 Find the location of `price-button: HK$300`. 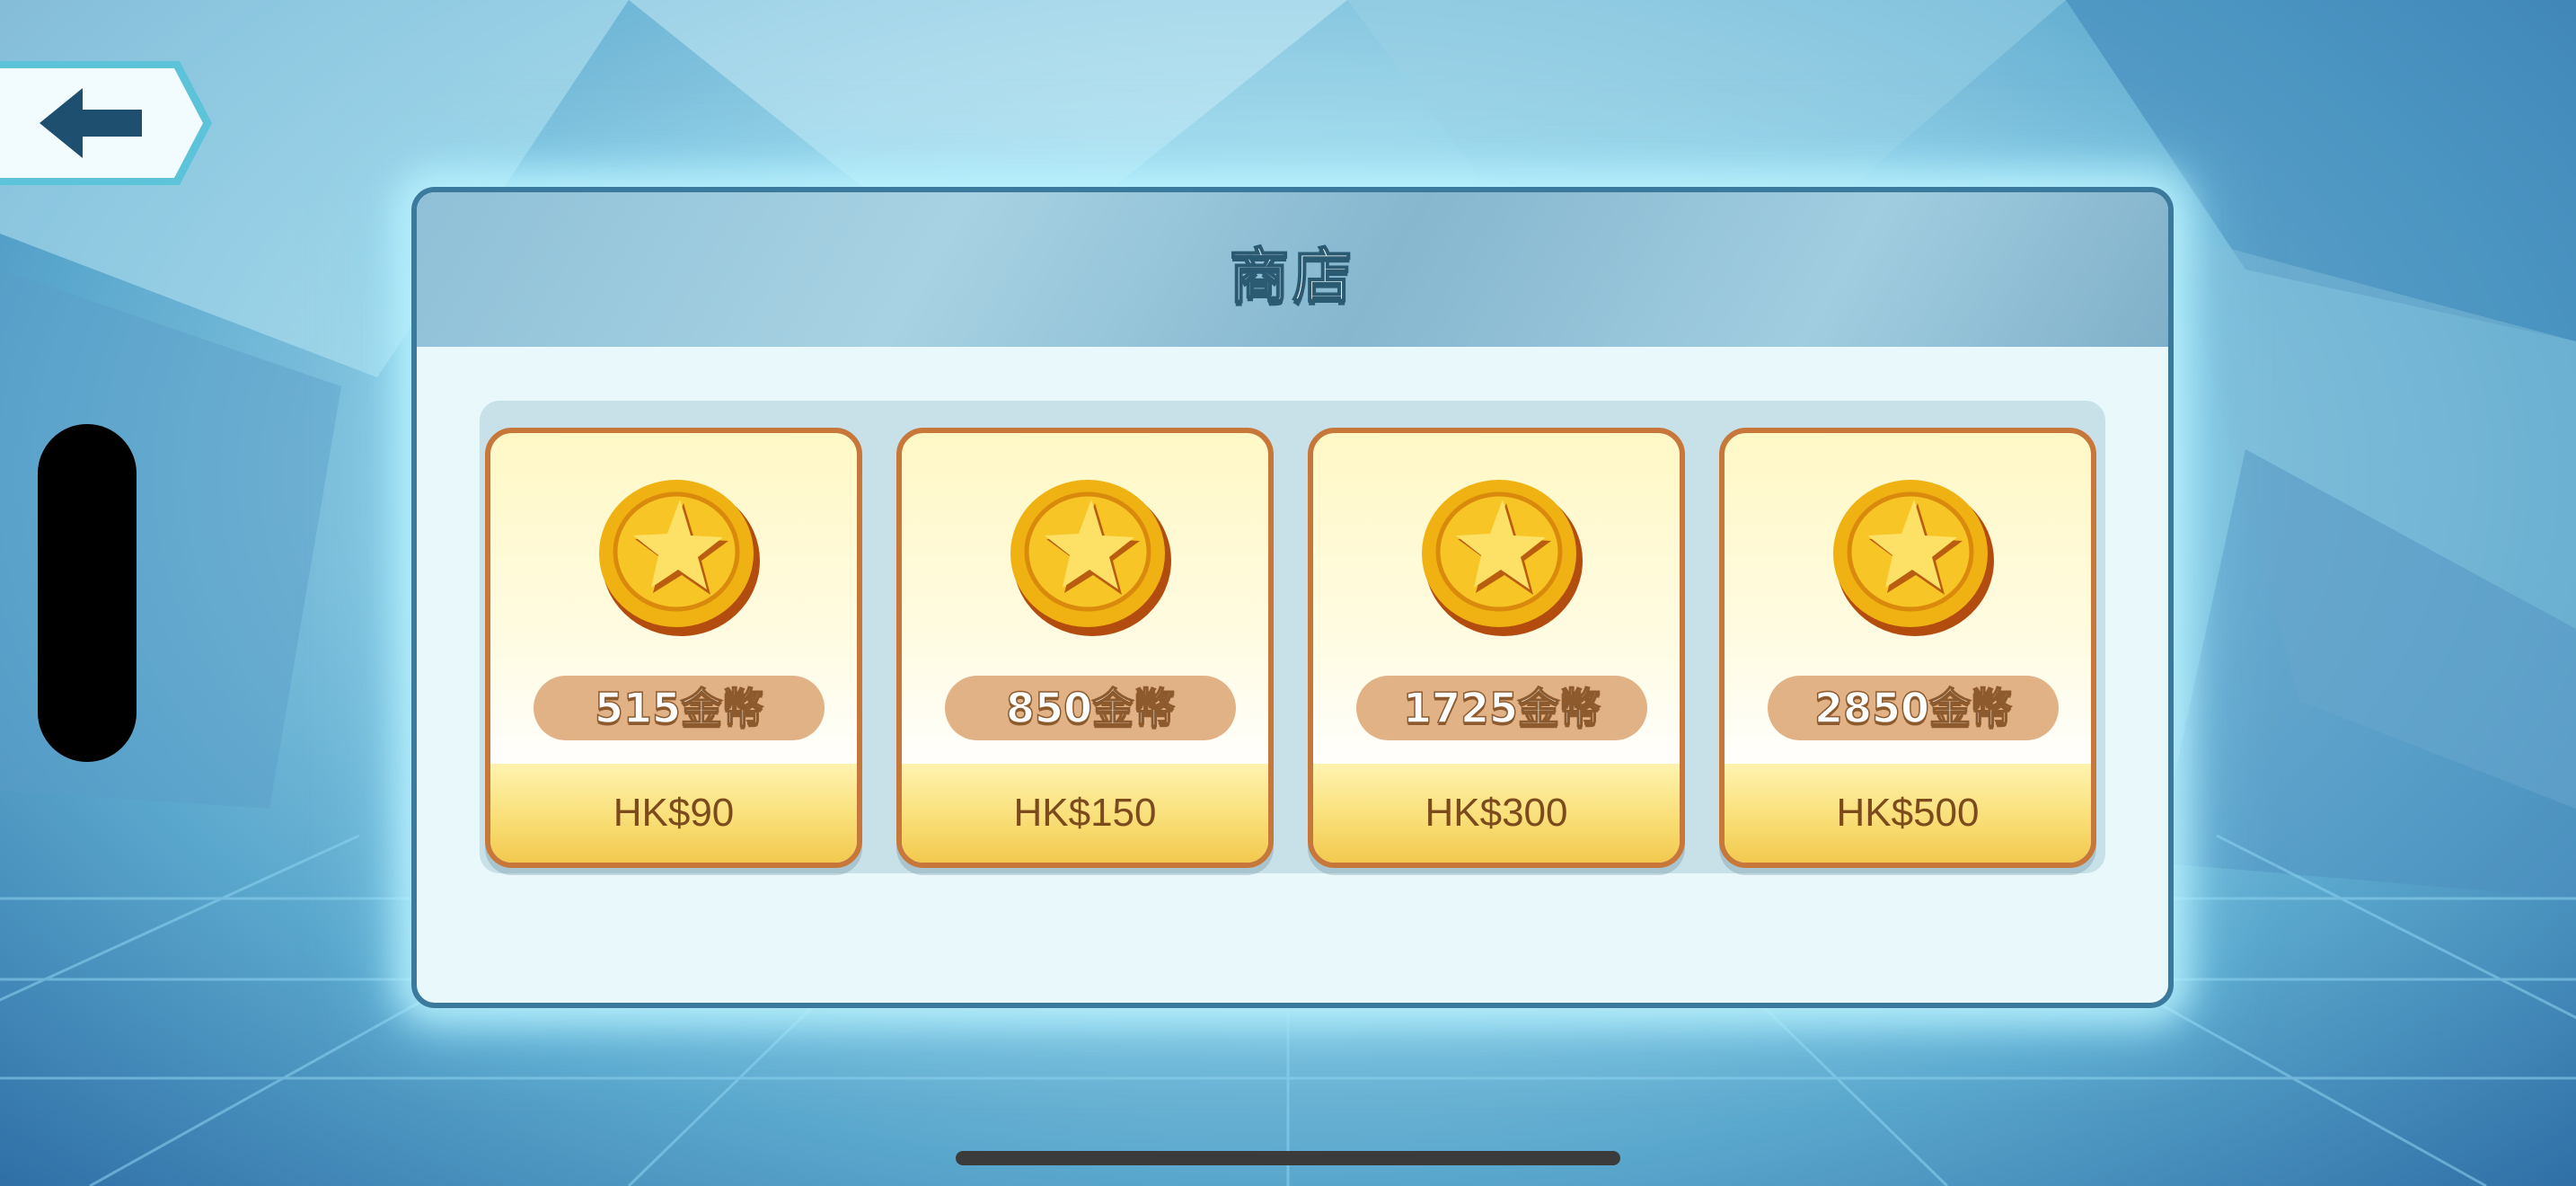

price-button: HK$300 is located at coordinates (1496, 813).